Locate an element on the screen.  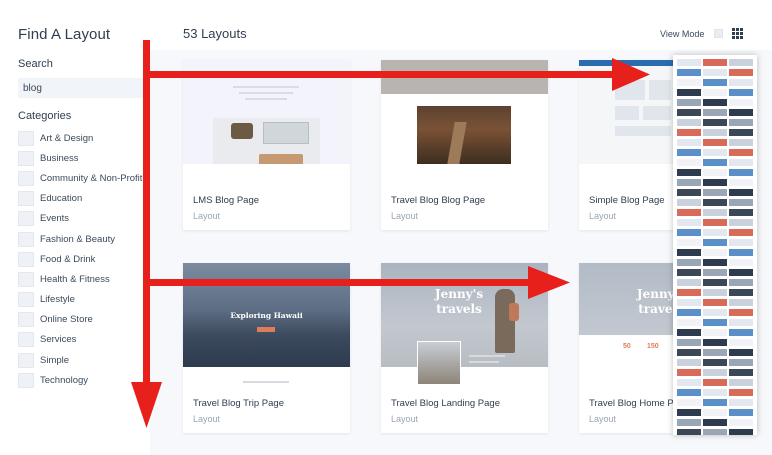
category-food-drink: Food & Drink is located at coordinates (88, 259).